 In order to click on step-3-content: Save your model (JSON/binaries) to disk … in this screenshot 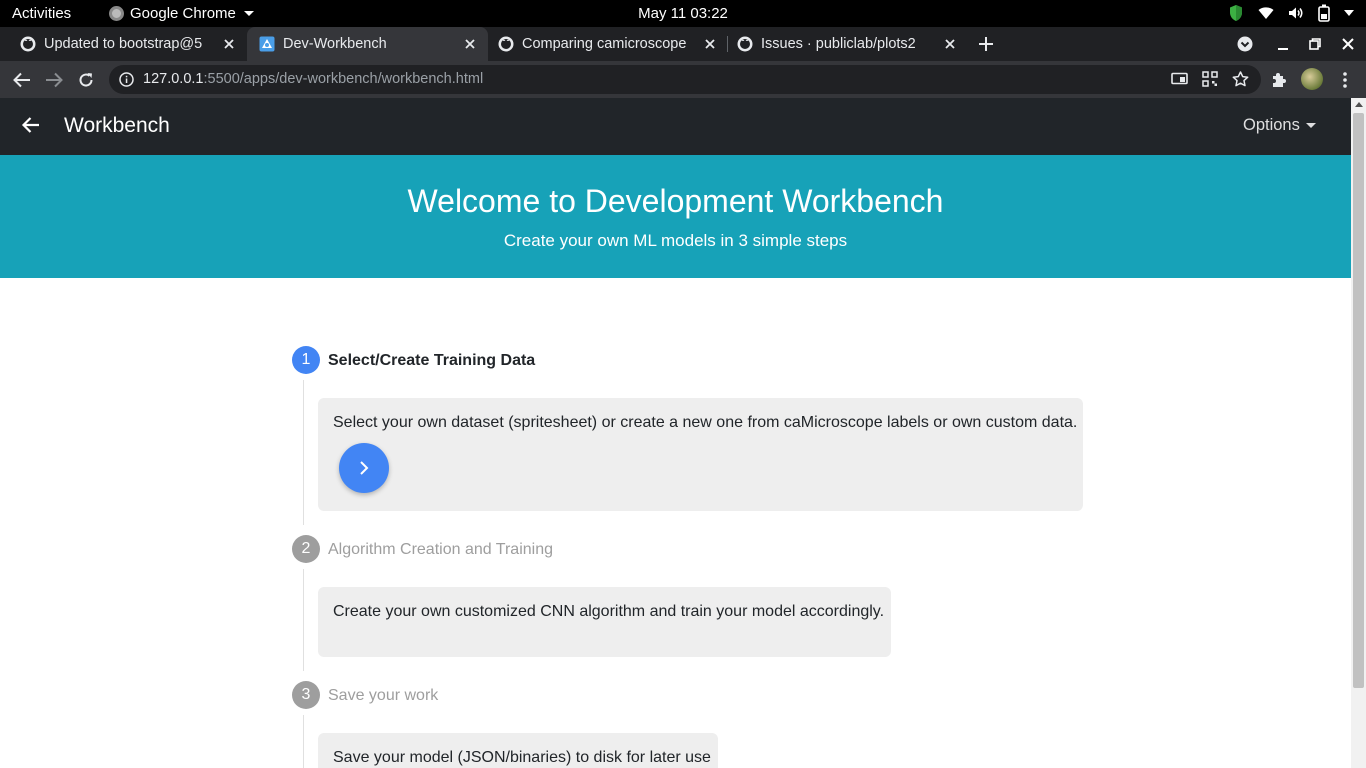, I will do `click(518, 750)`.